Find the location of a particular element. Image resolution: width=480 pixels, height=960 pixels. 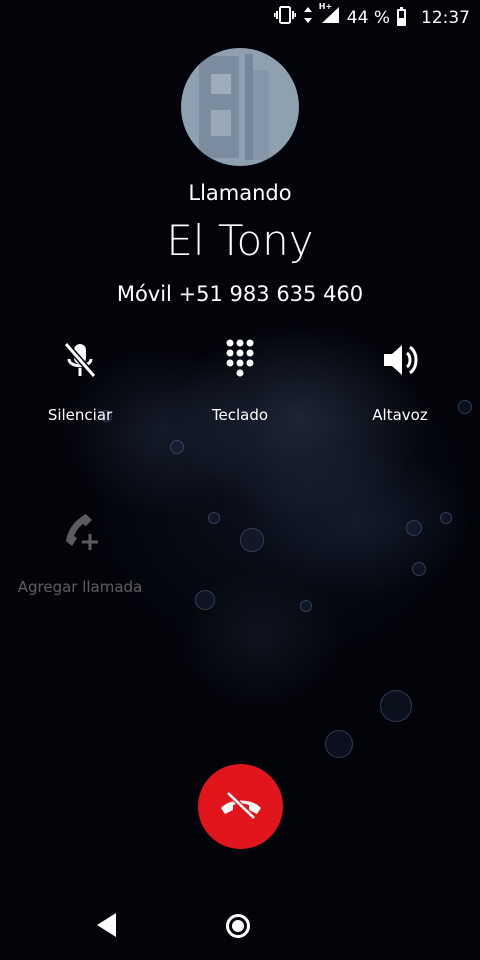

add-call-icon is located at coordinates (80, 532).